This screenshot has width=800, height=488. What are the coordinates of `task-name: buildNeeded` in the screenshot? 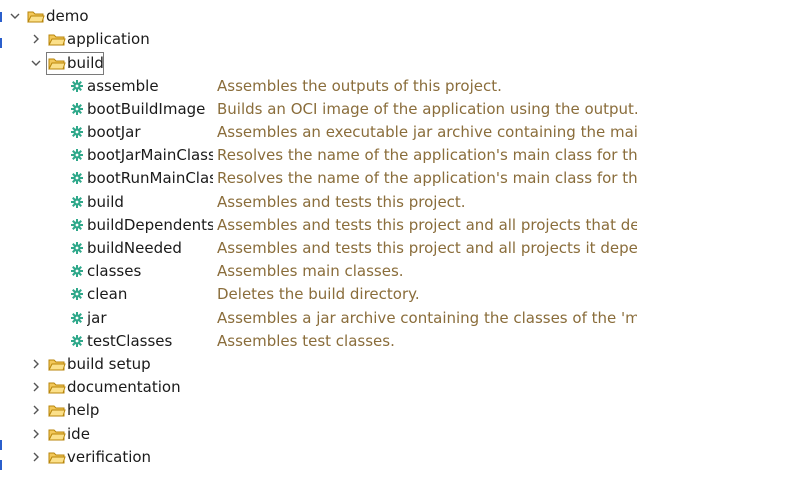 It's located at (134, 248).